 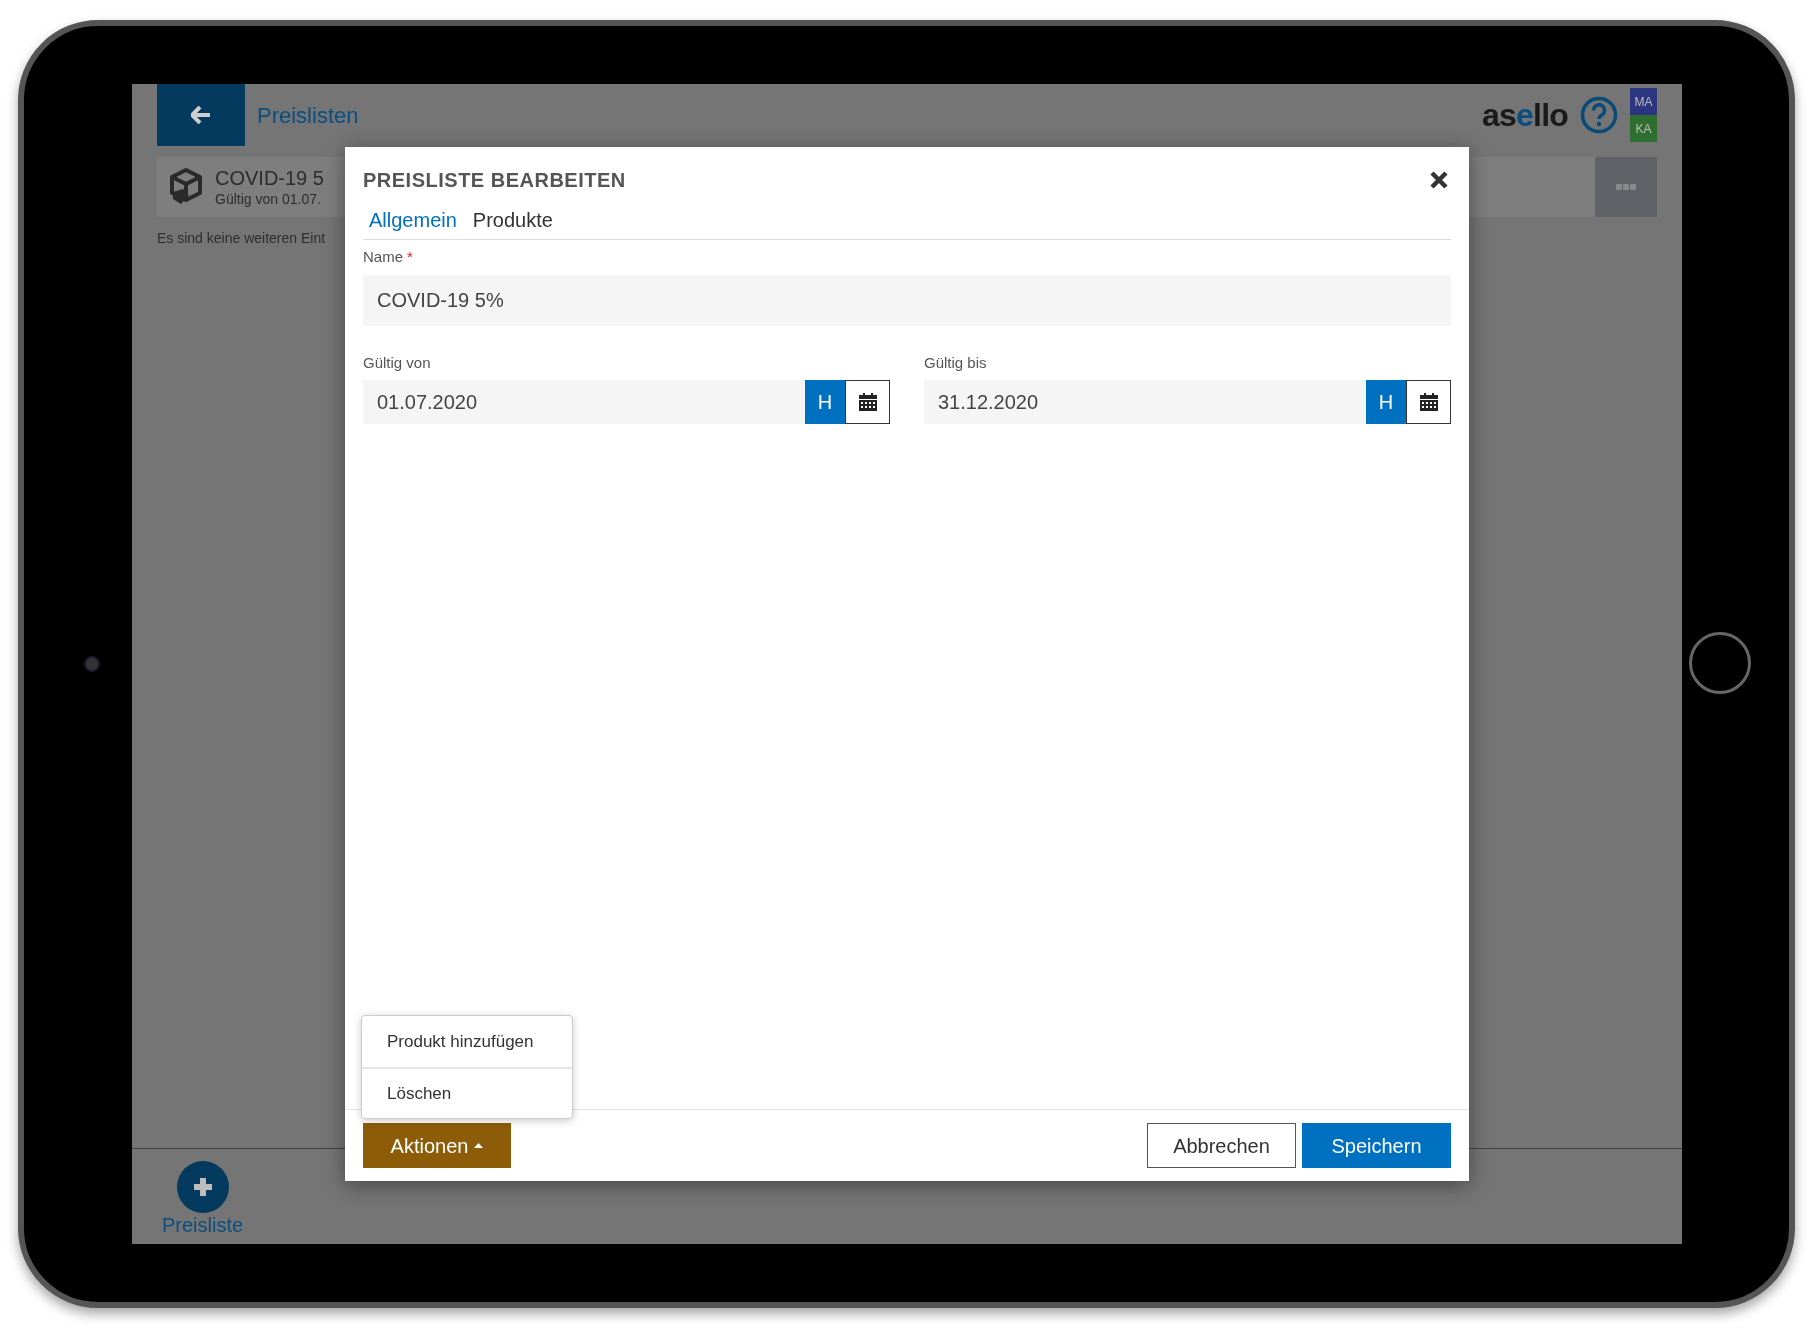 I want to click on empty-note: Es sind keine weiteren Eint, so click(x=242, y=238).